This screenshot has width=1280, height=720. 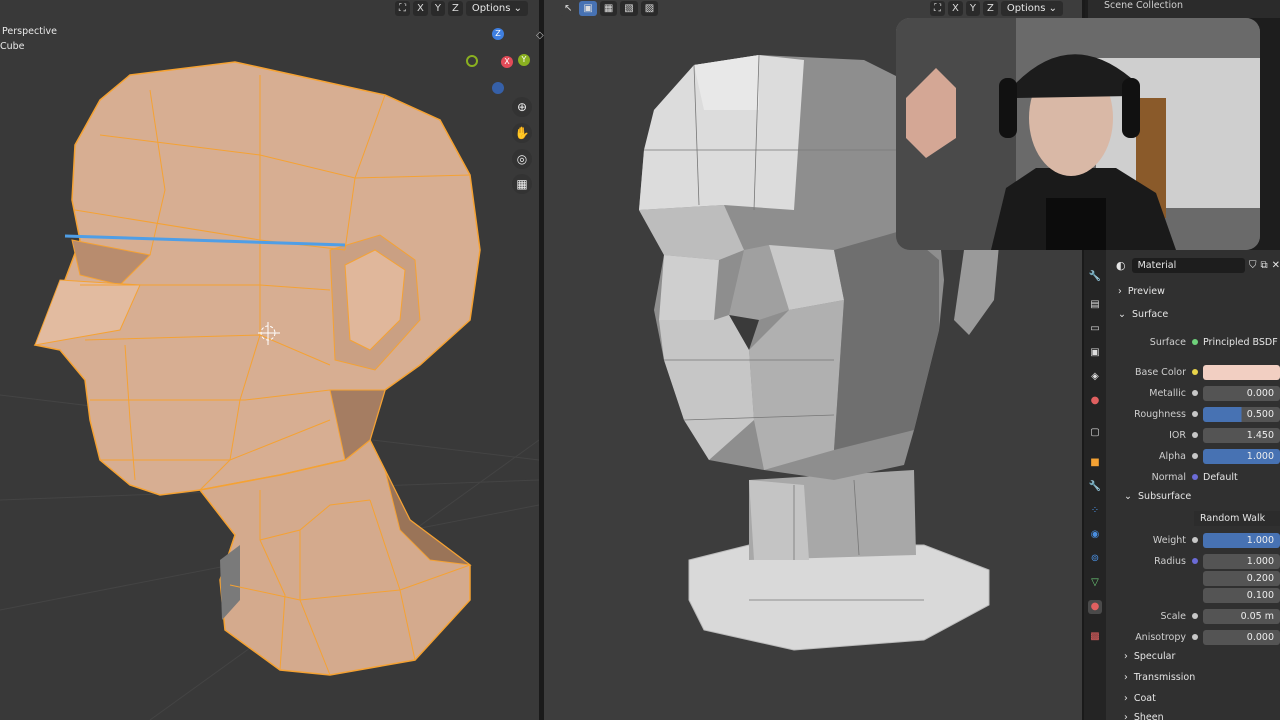 What do you see at coordinates (12, 46) in the screenshot?
I see `active-object-label: Cube` at bounding box center [12, 46].